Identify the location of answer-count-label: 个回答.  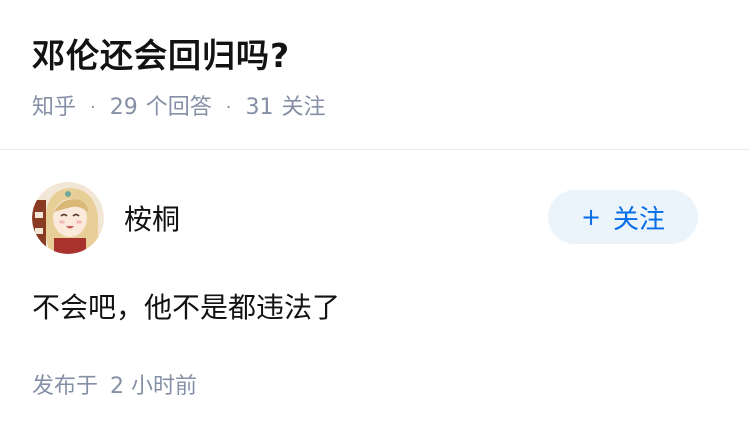
(178, 107).